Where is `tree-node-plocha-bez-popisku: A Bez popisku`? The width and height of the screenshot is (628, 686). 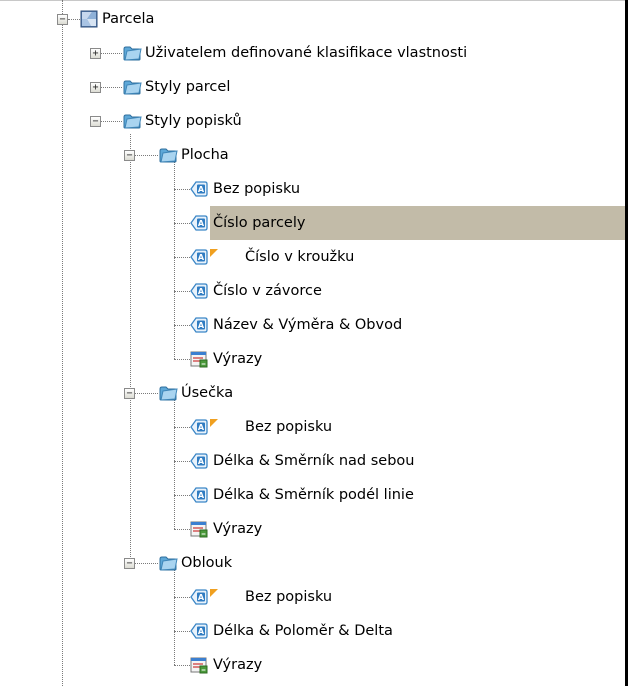
tree-node-plocha-bez-popisku: A Bez popisku is located at coordinates (312, 189).